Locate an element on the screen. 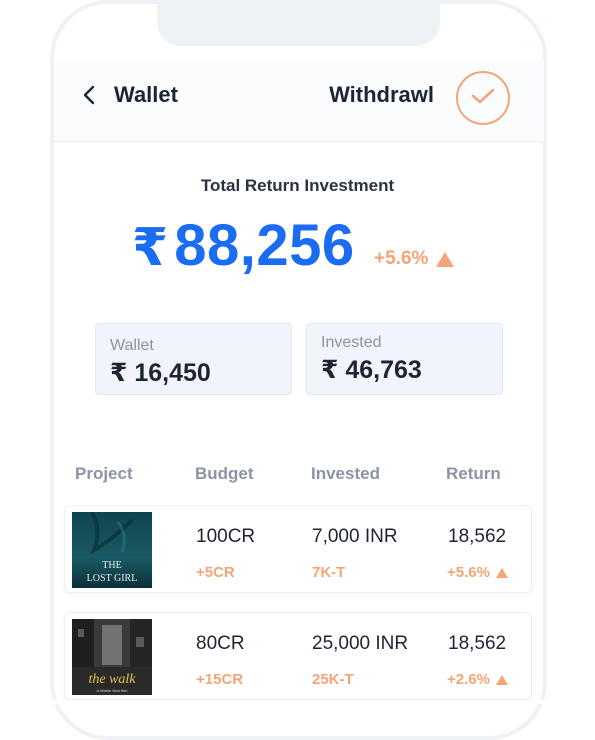 Image resolution: width=595 pixels, height=740 pixels. poster-title-top: THE is located at coordinates (111, 565).